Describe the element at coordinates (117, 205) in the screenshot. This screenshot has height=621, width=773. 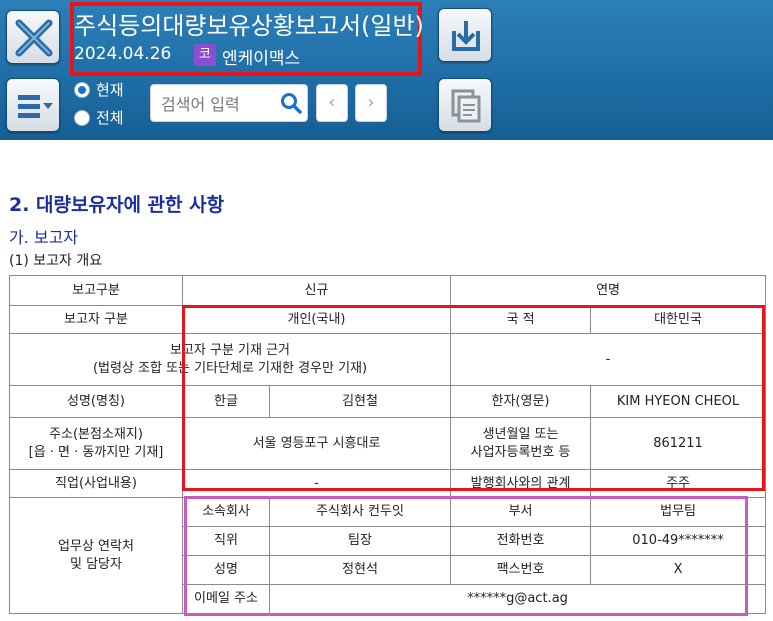
I see `section-title: 2. 대량보유자에 관한 사항` at that location.